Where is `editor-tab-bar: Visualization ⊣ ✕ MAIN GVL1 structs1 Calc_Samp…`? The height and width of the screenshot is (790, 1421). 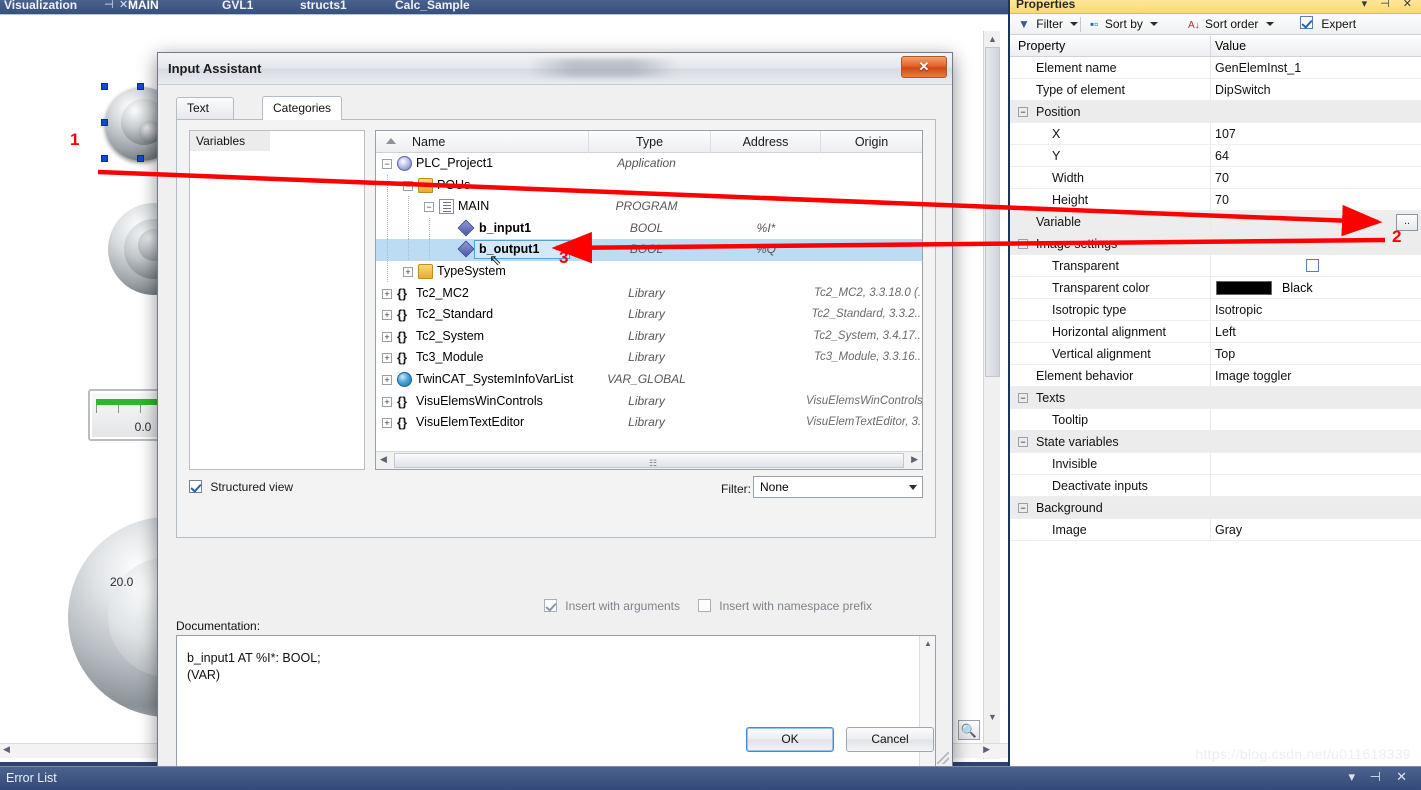 editor-tab-bar: Visualization ⊣ ✕ MAIN GVL1 structs1 Calc_Samp… is located at coordinates (504, 7).